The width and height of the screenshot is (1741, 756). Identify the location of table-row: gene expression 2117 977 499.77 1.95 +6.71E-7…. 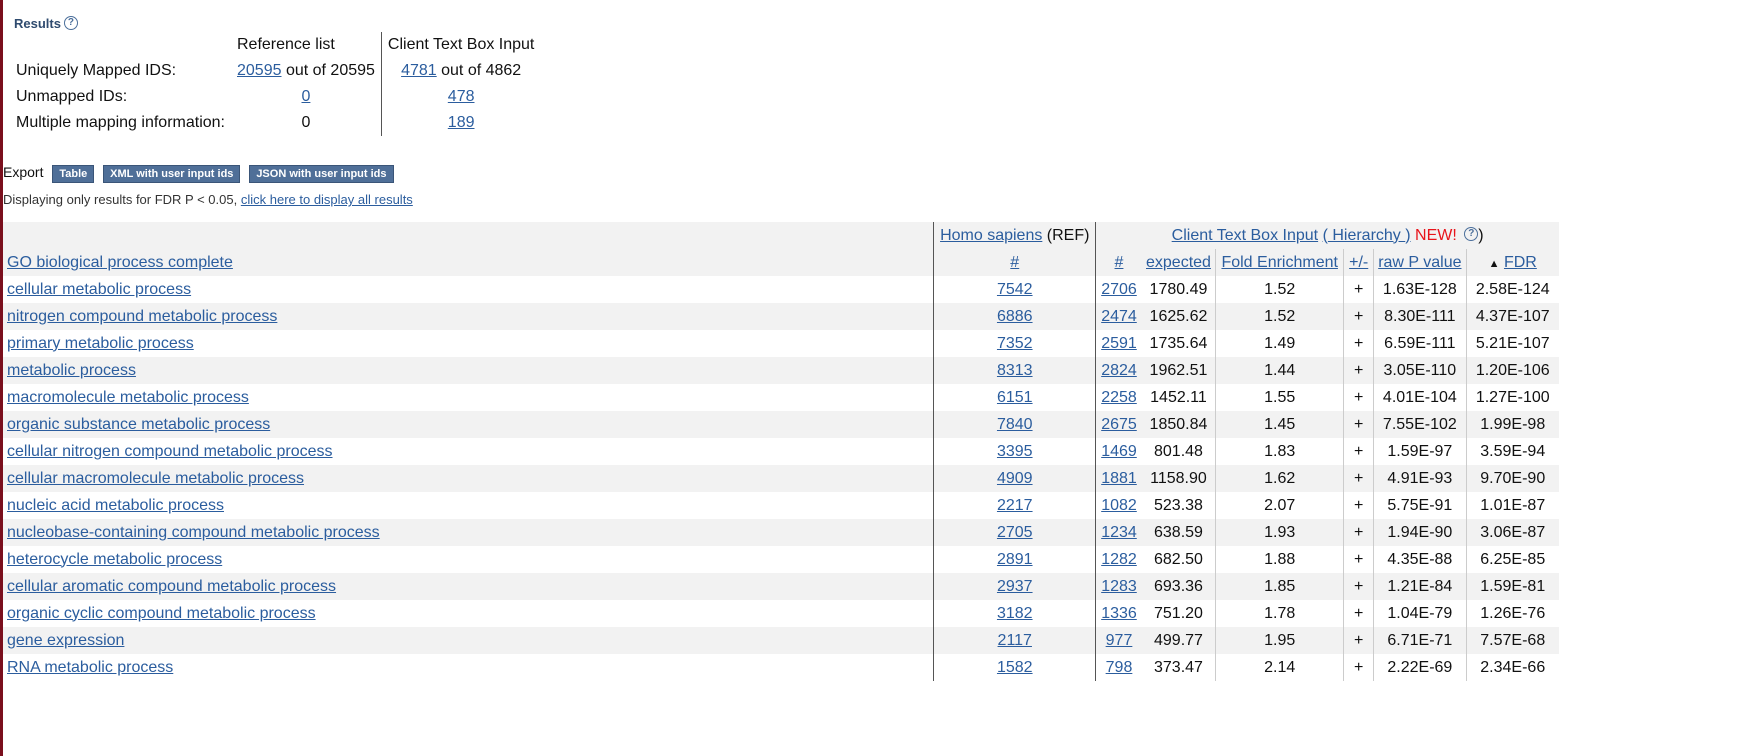
(781, 640).